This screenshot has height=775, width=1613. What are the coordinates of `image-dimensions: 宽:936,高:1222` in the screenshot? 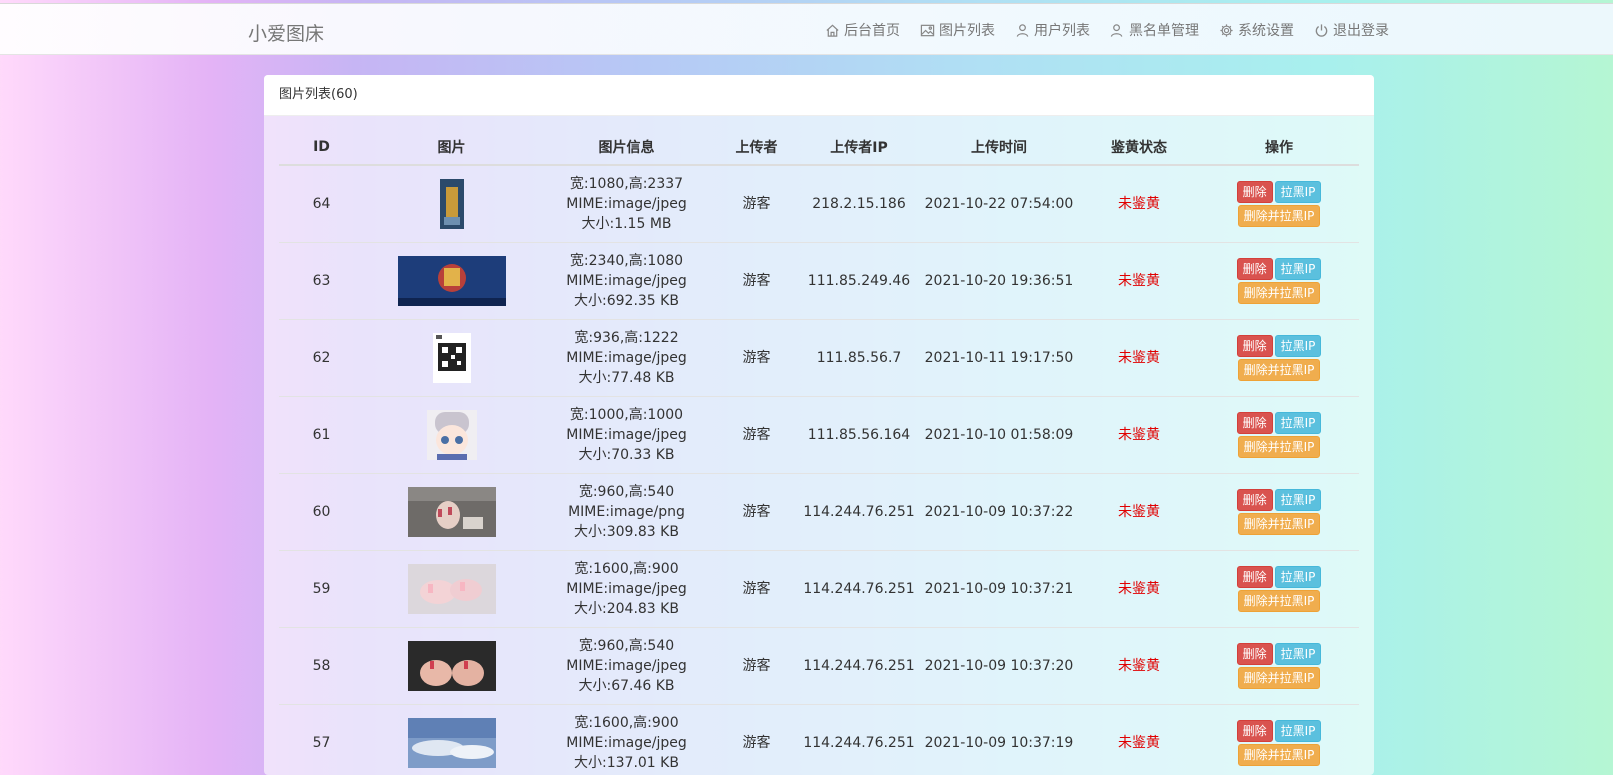 It's located at (626, 338).